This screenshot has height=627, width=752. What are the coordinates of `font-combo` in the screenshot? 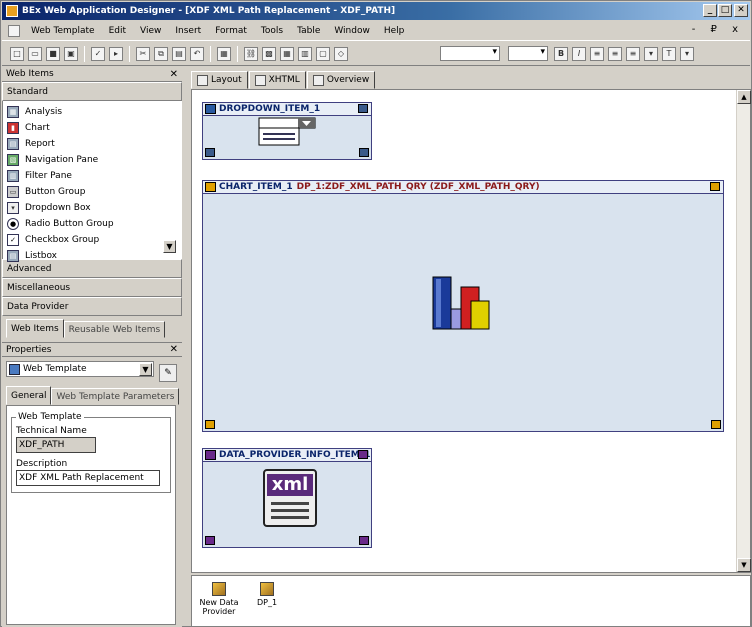 It's located at (528, 53).